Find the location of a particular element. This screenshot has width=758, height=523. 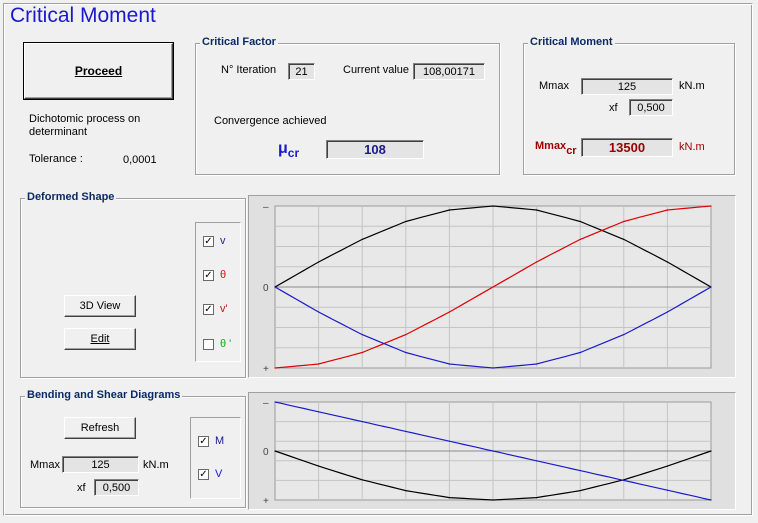

check-v-shear-row: ✓ V is located at coordinates (210, 474).